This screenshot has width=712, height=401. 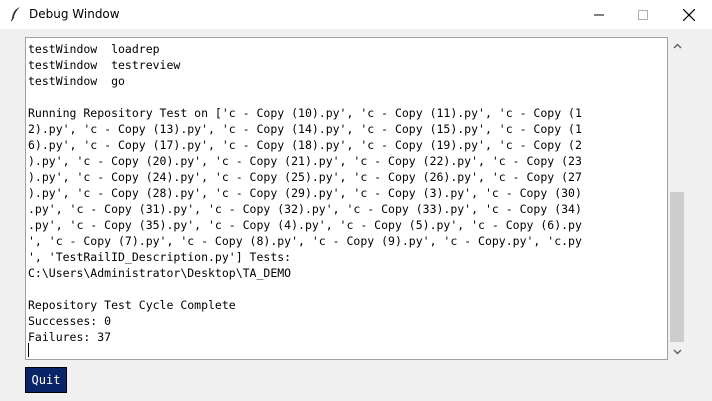 I want to click on output-line: Successes: 0, so click(x=70, y=321).